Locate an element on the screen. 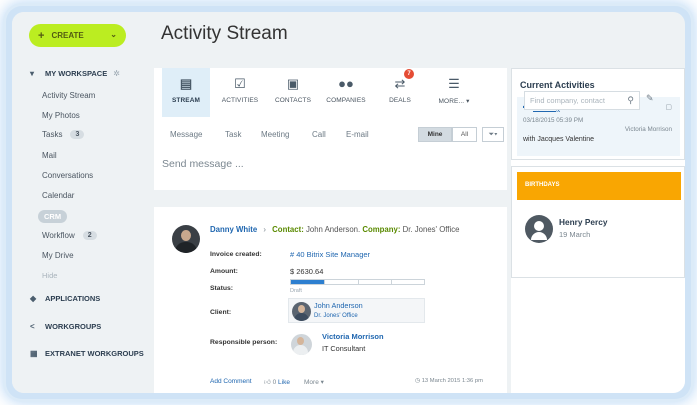 The height and width of the screenshot is (405, 697). sidebar-item-my-photos: My Photos is located at coordinates (61, 115).